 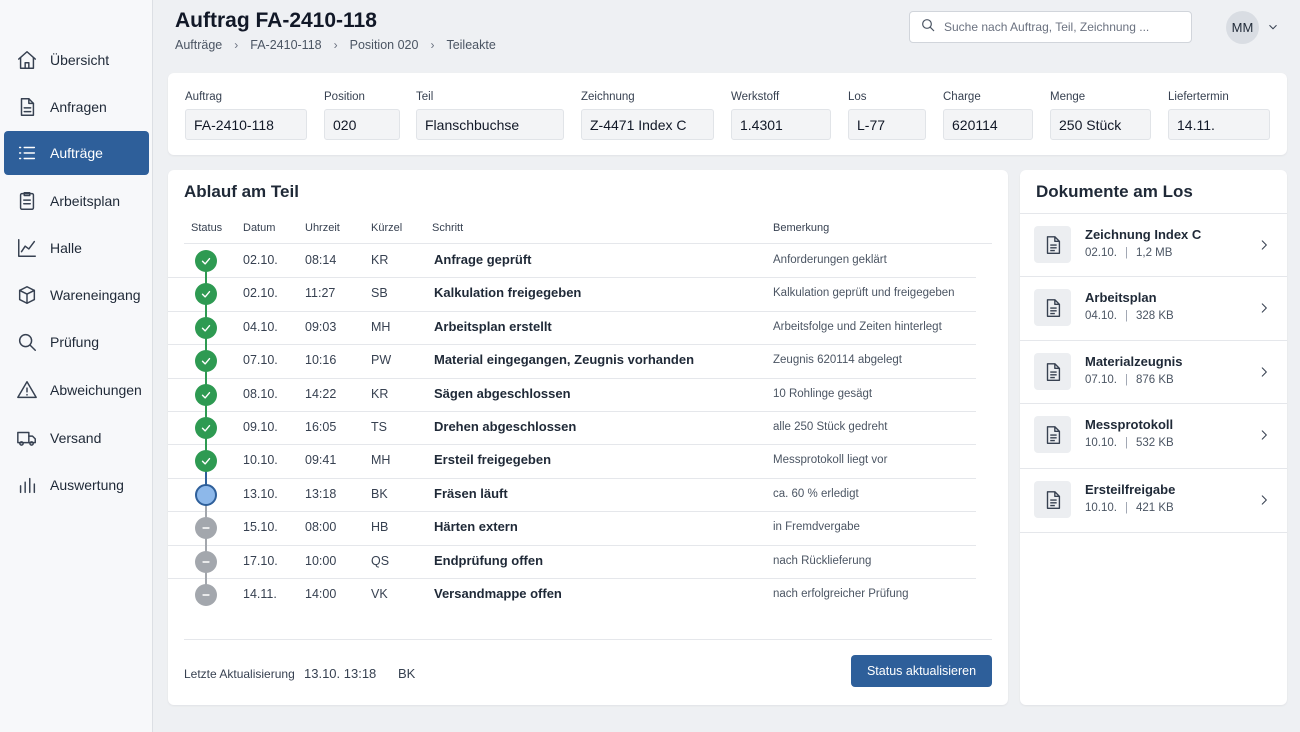 I want to click on cell-date: 10.10., so click(x=260, y=460).